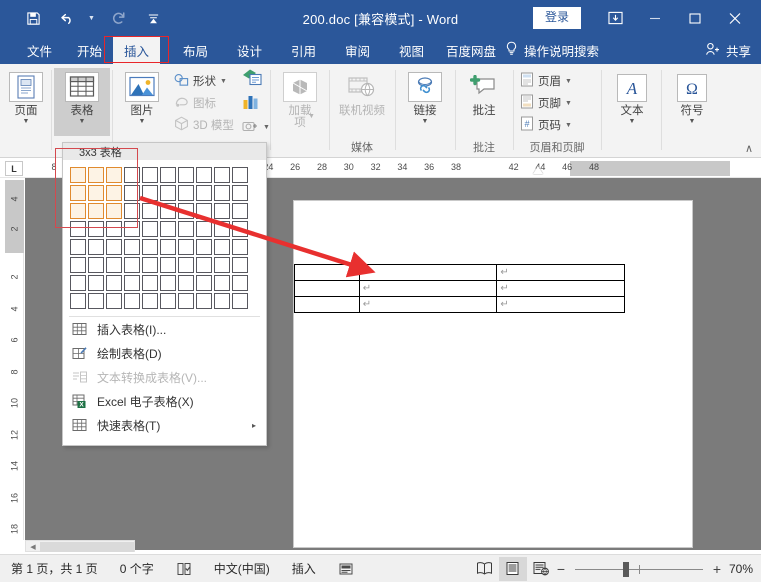 The height and width of the screenshot is (582, 761). I want to click on grid-cell-r1-c8, so click(204, 175).